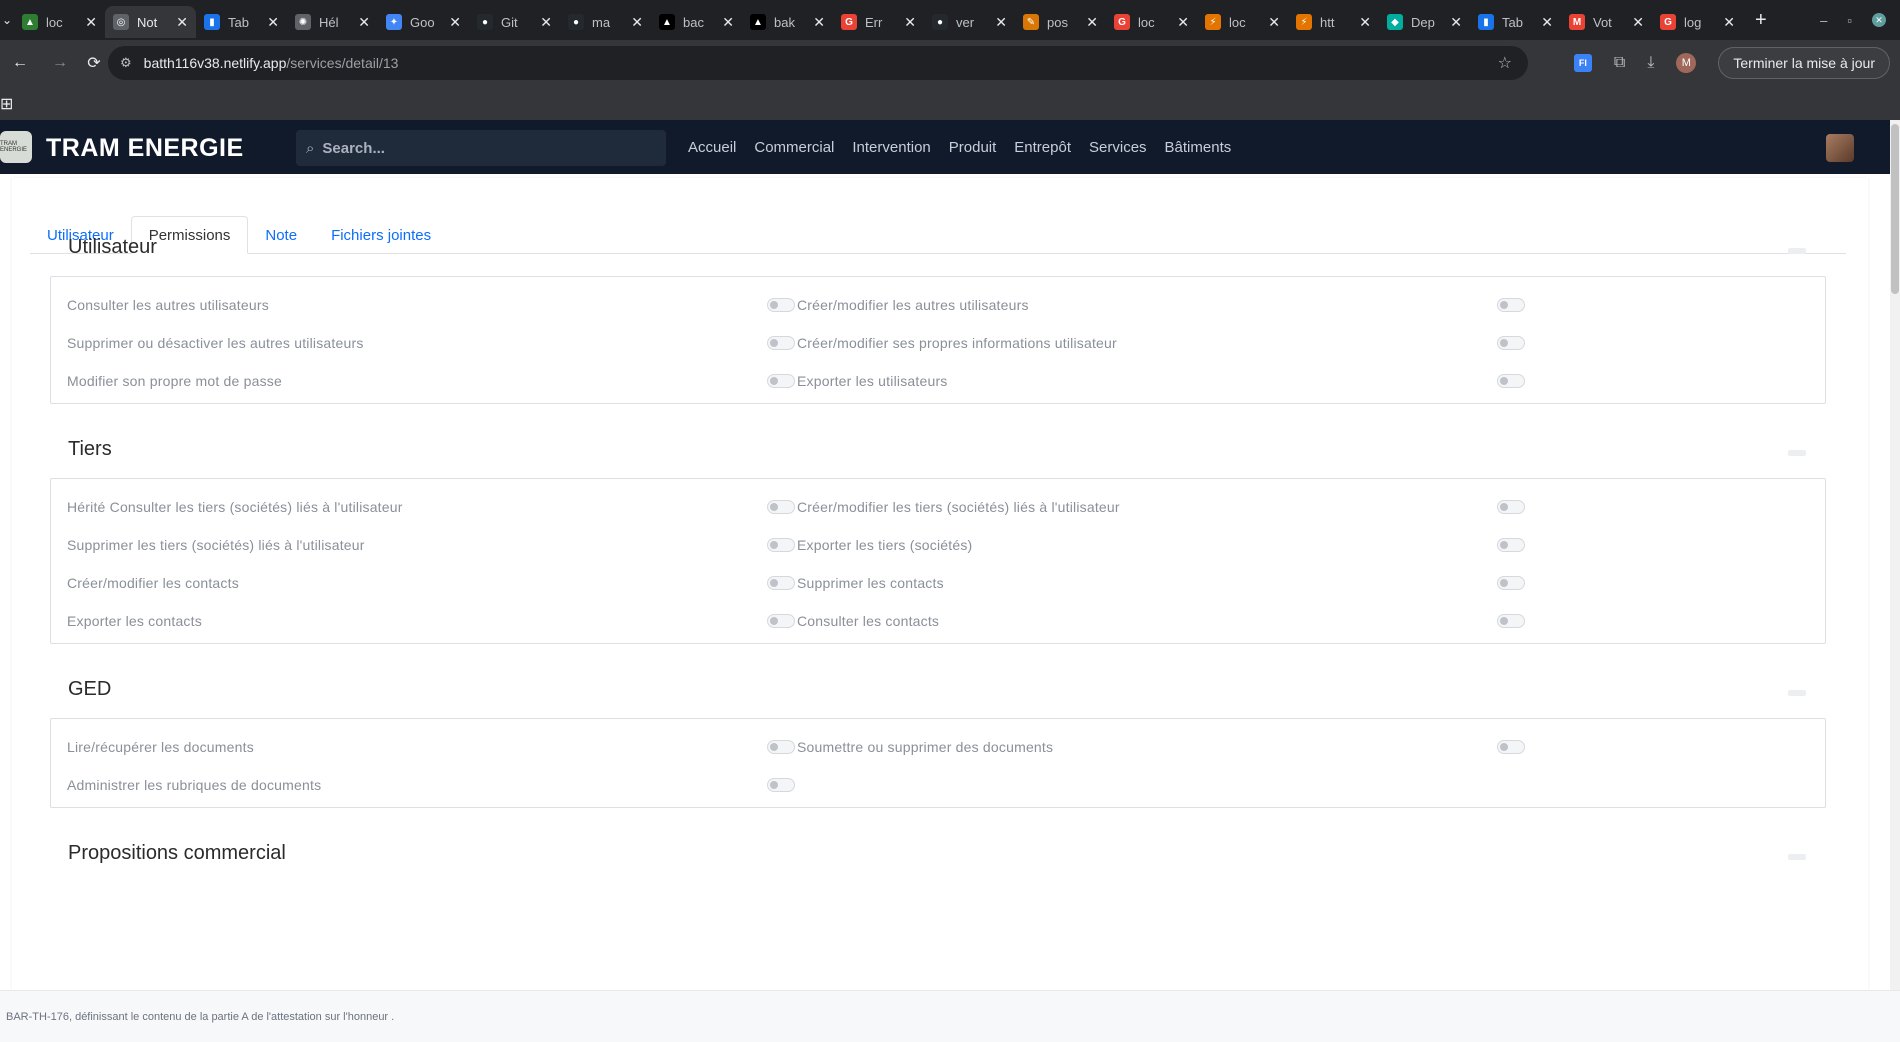 The height and width of the screenshot is (1042, 1900). What do you see at coordinates (1304, 22) in the screenshot?
I see `tab-favicon-icon: ⚡` at bounding box center [1304, 22].